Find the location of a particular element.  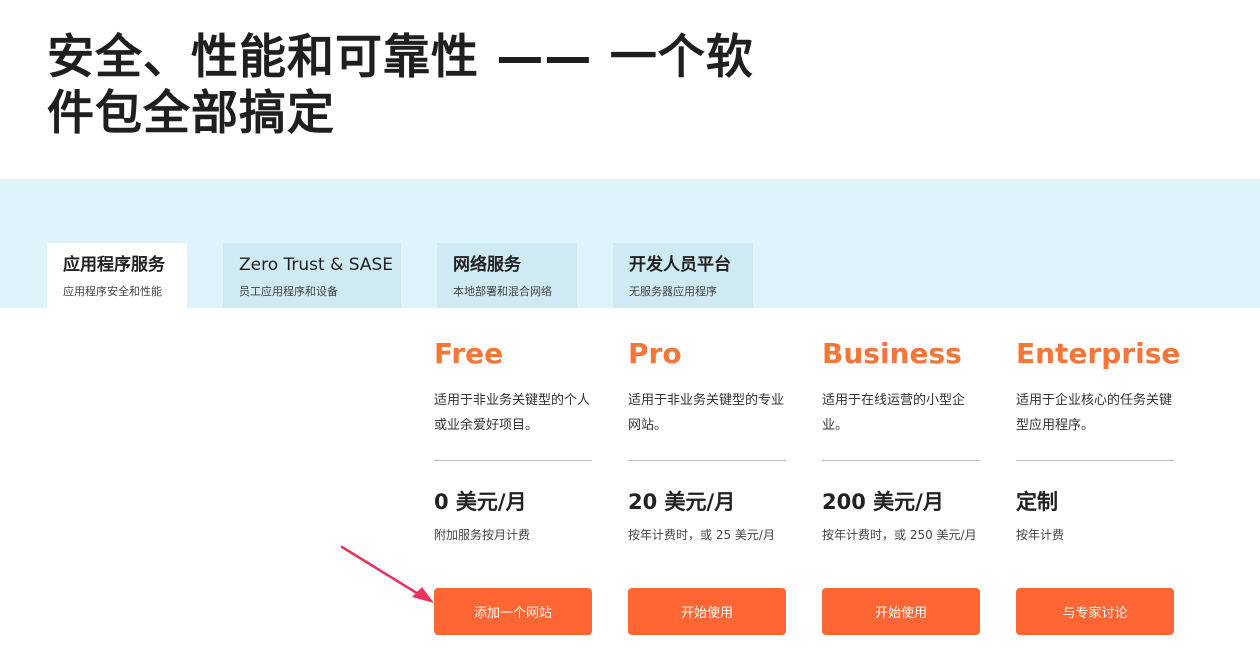

headline-line-1: 安全、性能和可靠性 —— 一个软 is located at coordinates (400, 57).